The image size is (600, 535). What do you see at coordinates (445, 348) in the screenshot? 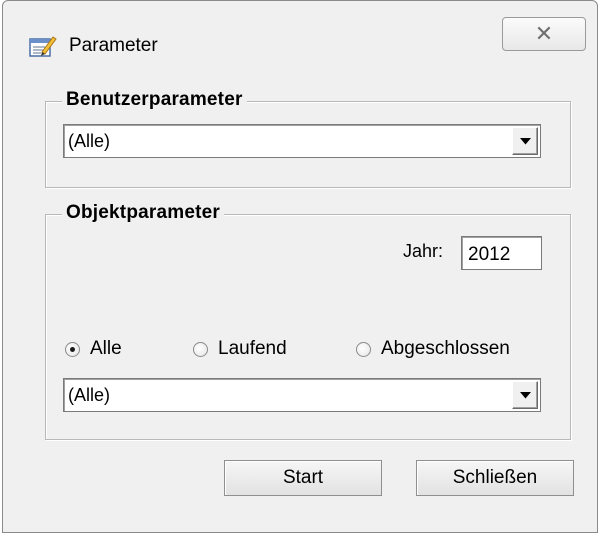
I see `radio-abgeschlossen-label: Abgeschlossen` at bounding box center [445, 348].